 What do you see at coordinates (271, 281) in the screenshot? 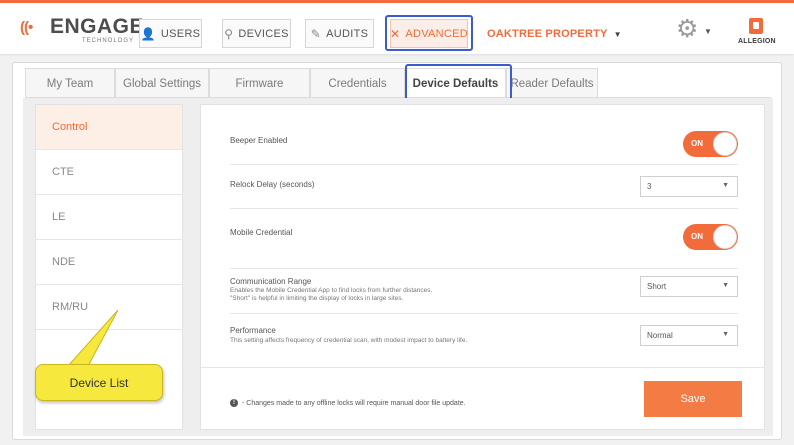
I see `communication-range-label: Communication Range` at bounding box center [271, 281].